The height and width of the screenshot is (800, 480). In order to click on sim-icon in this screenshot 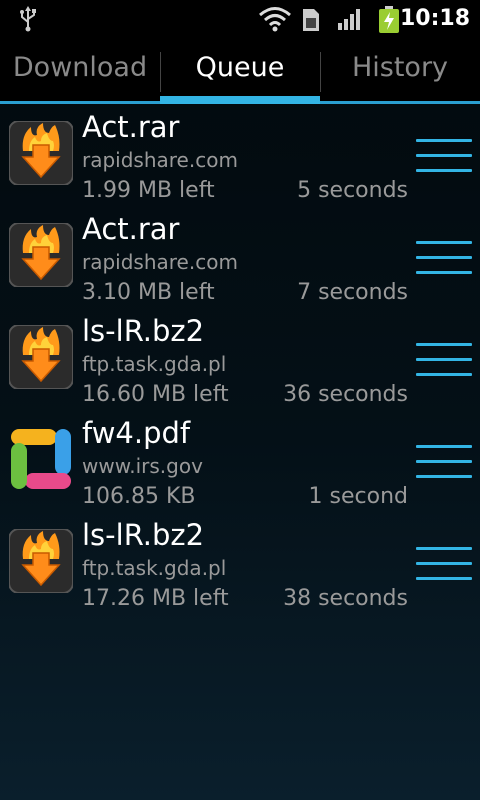, I will do `click(311, 20)`.